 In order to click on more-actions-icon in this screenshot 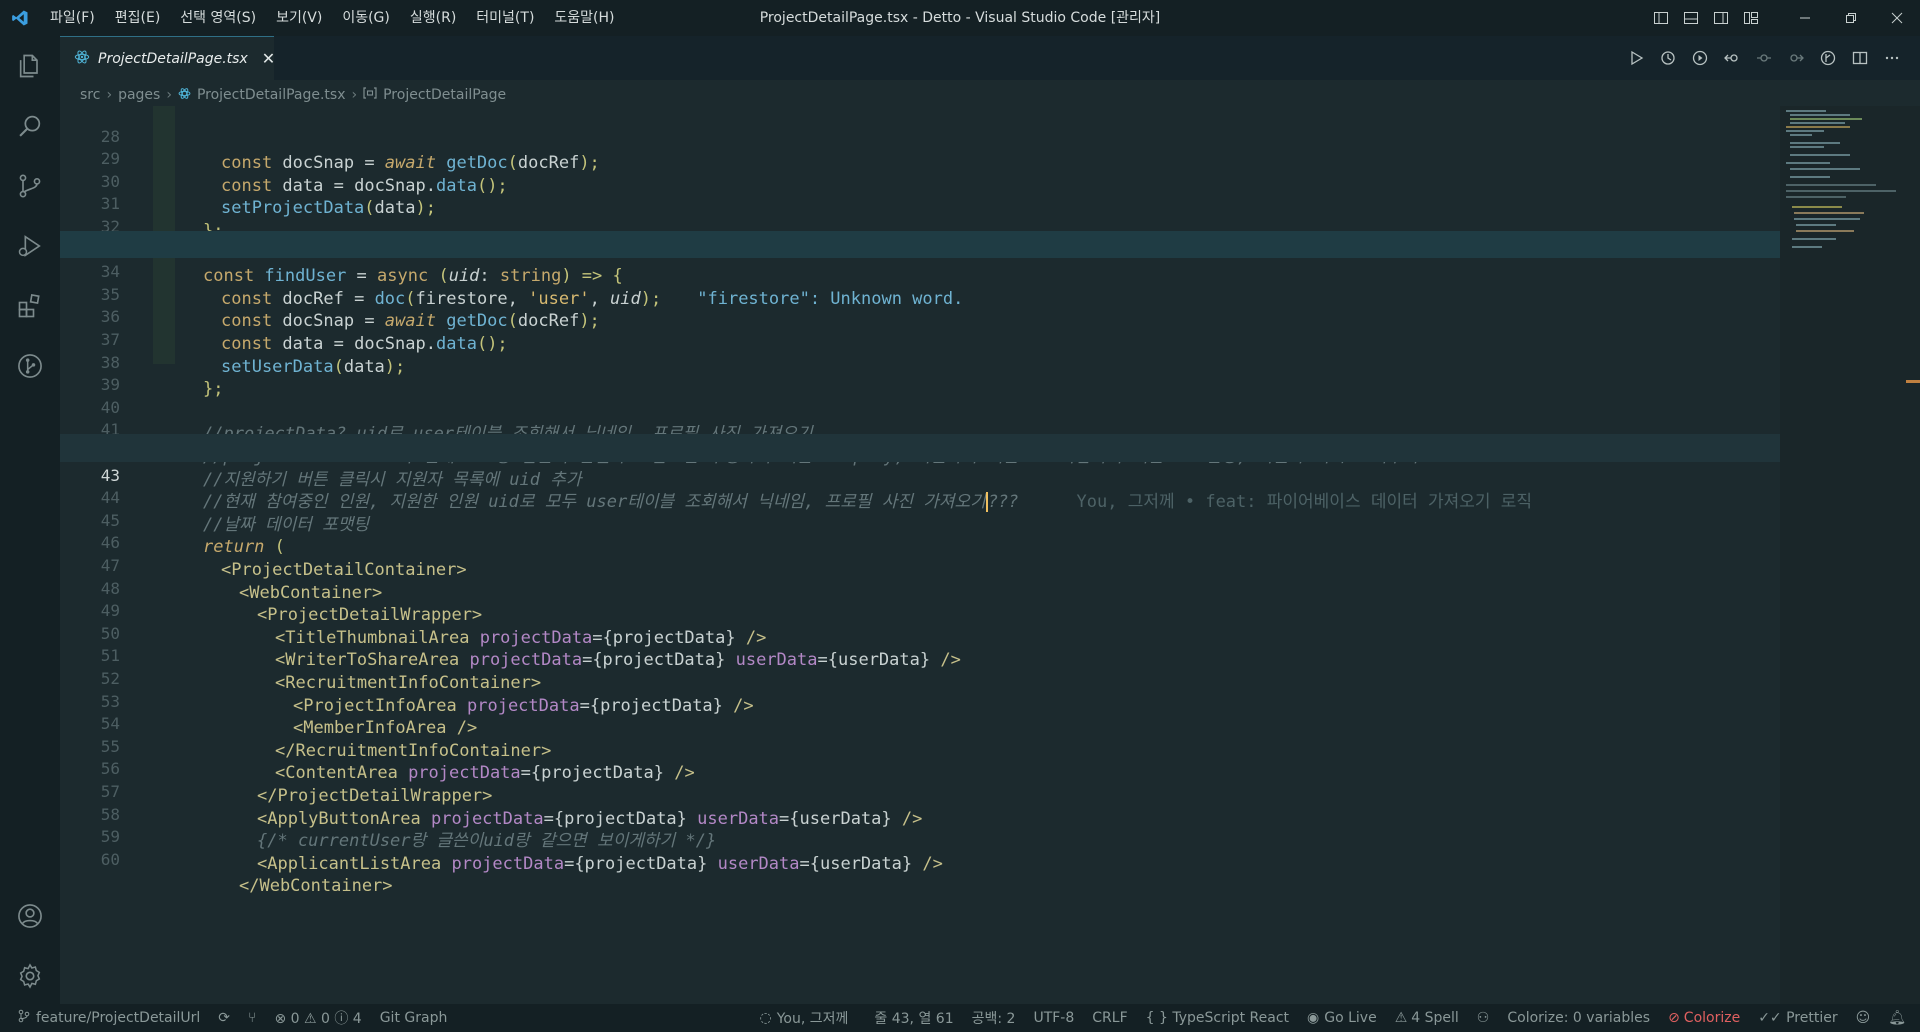, I will do `click(1892, 58)`.